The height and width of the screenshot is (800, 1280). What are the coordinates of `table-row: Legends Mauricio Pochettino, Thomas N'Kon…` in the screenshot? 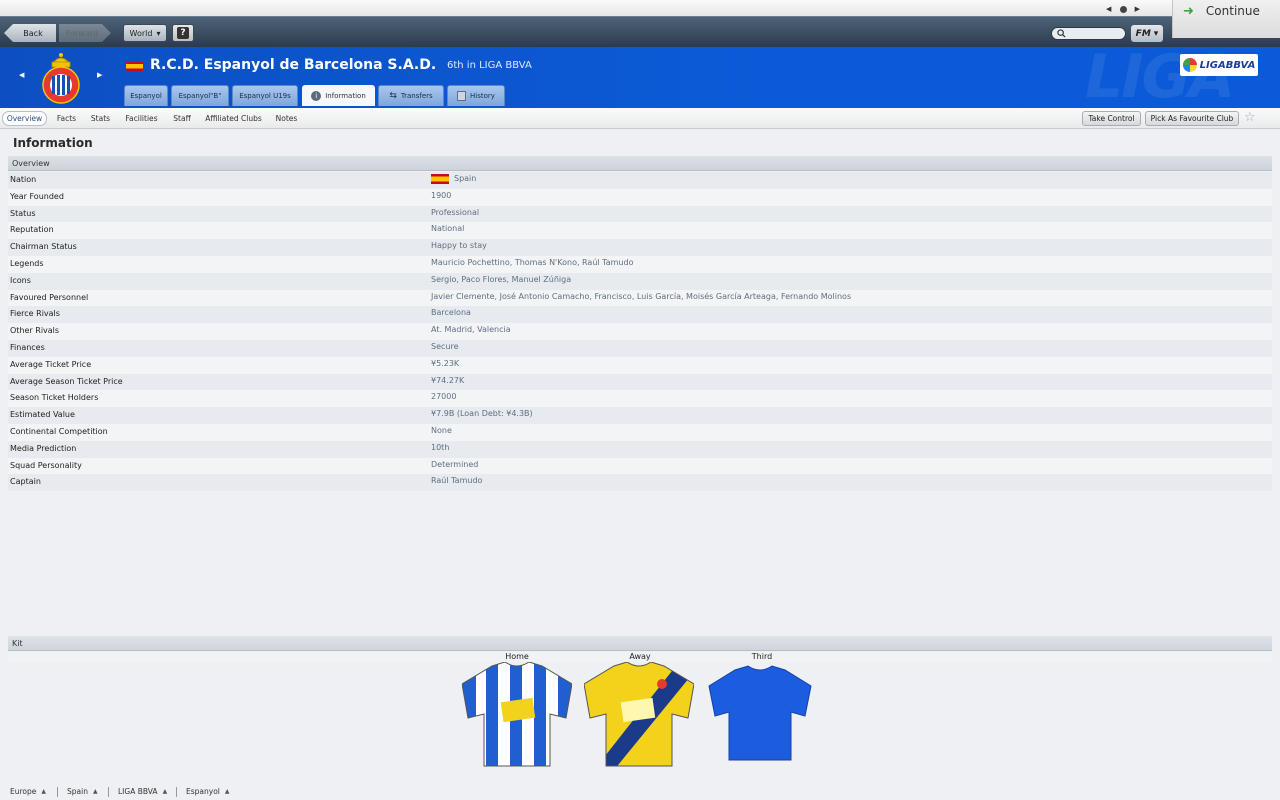 It's located at (640, 264).